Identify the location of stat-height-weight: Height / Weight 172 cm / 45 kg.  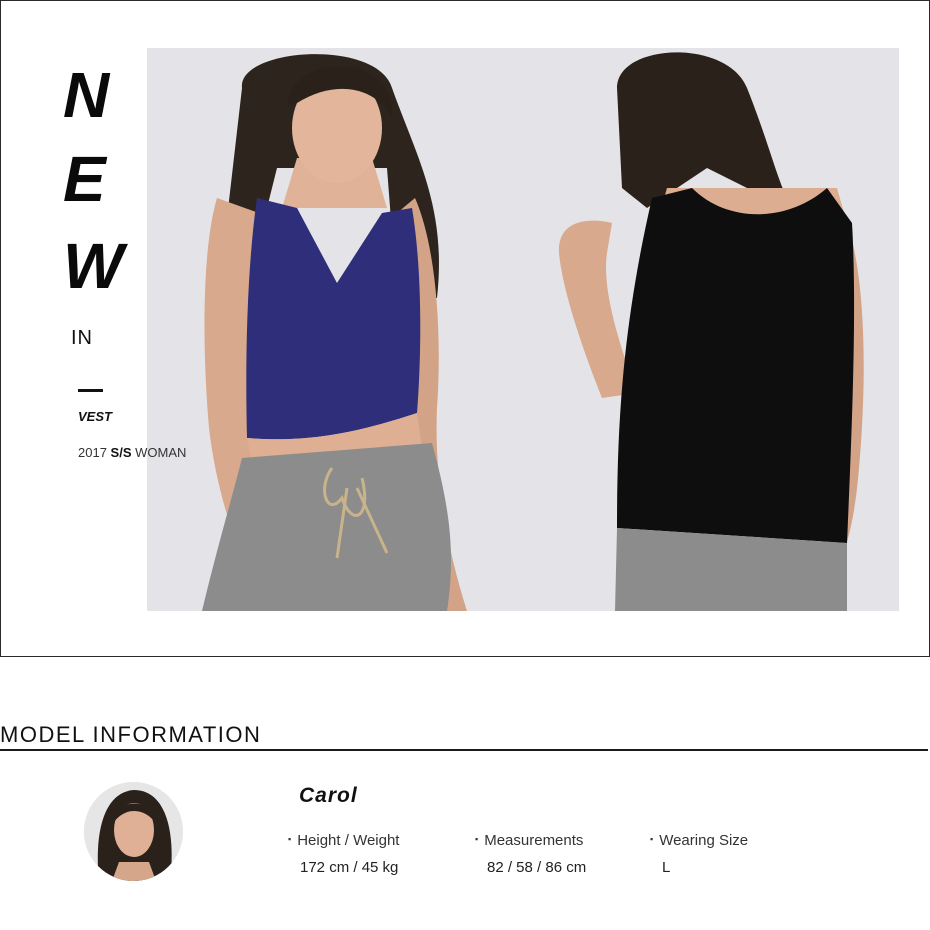
(343, 854).